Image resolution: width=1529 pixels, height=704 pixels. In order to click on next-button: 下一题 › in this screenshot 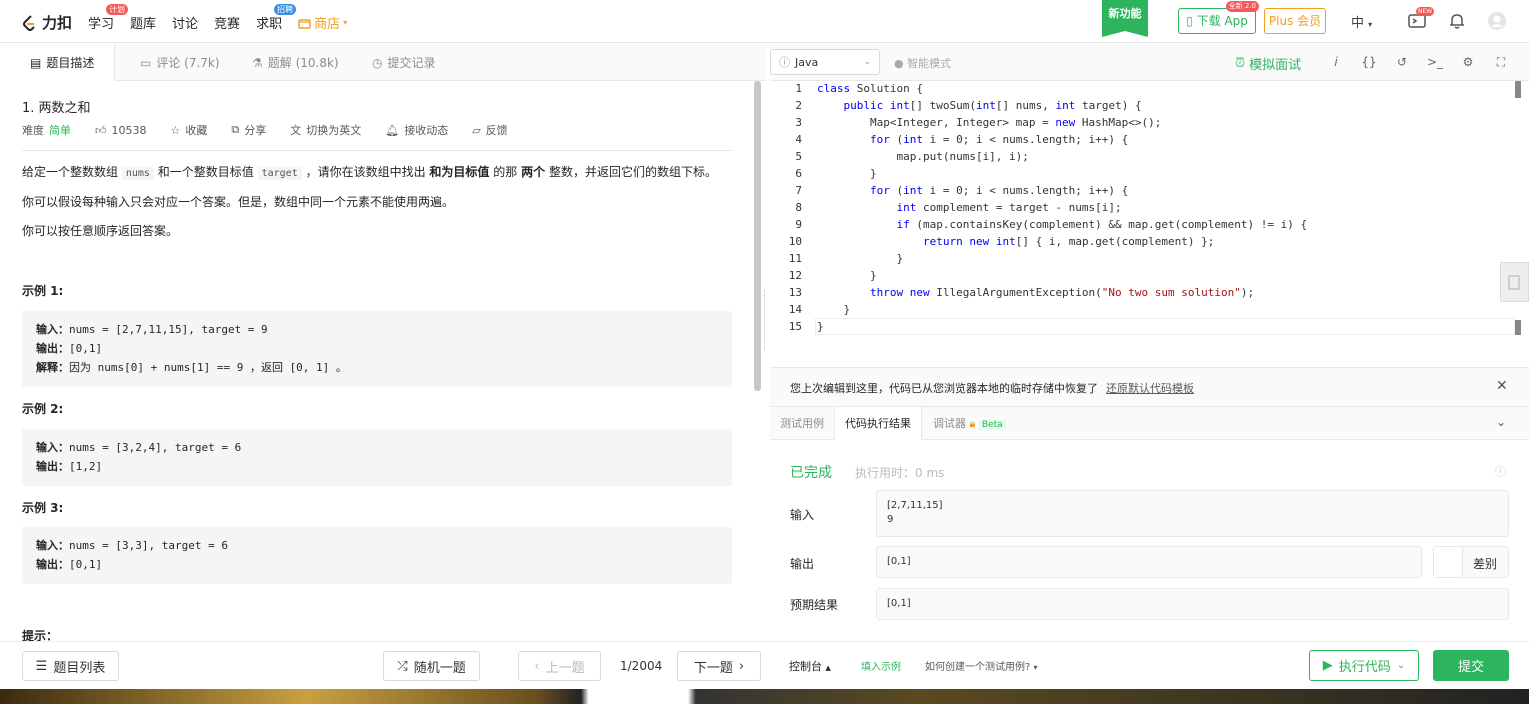, I will do `click(719, 666)`.